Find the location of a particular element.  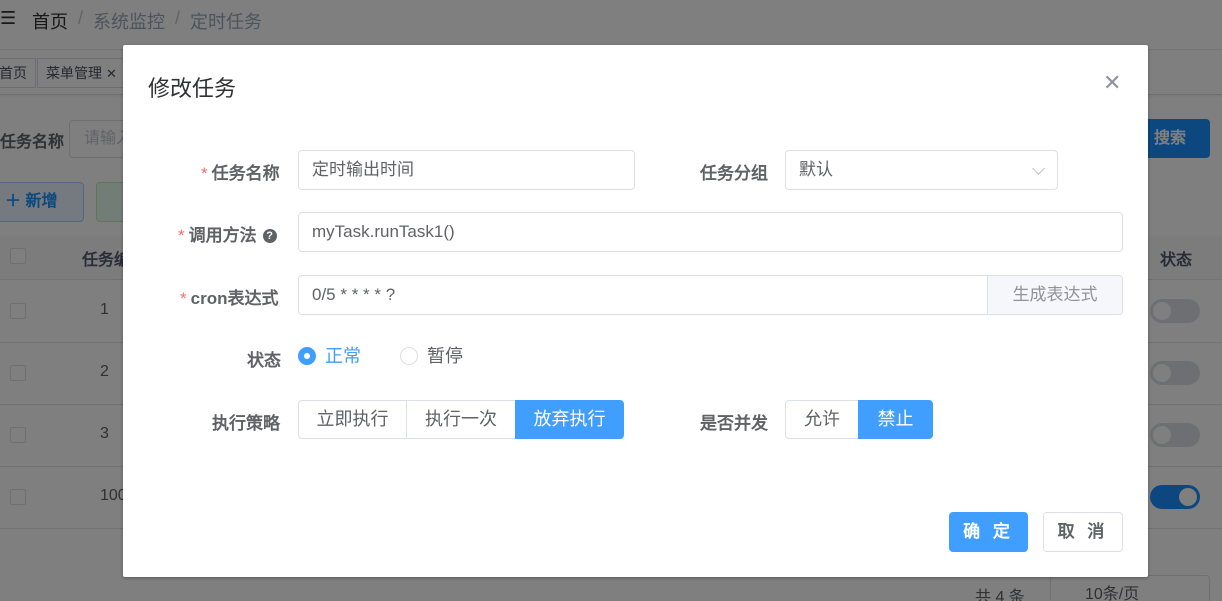

misfire-policy-group: 立即执行 执行一次 放弃执行 is located at coordinates (461, 419).